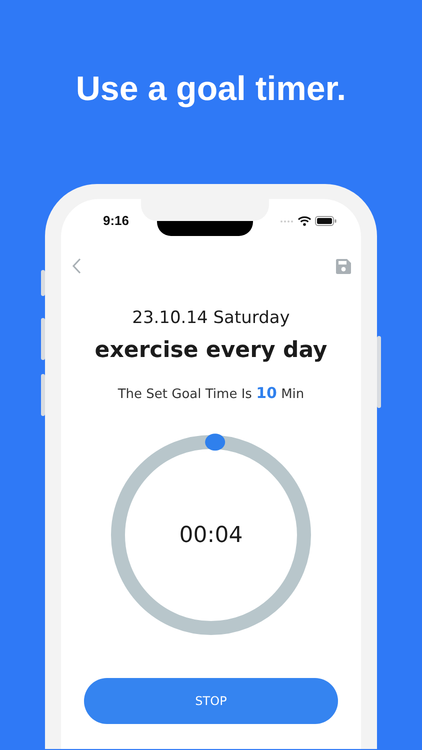 The height and width of the screenshot is (750, 422). I want to click on goal-title: exercise every day, so click(211, 350).